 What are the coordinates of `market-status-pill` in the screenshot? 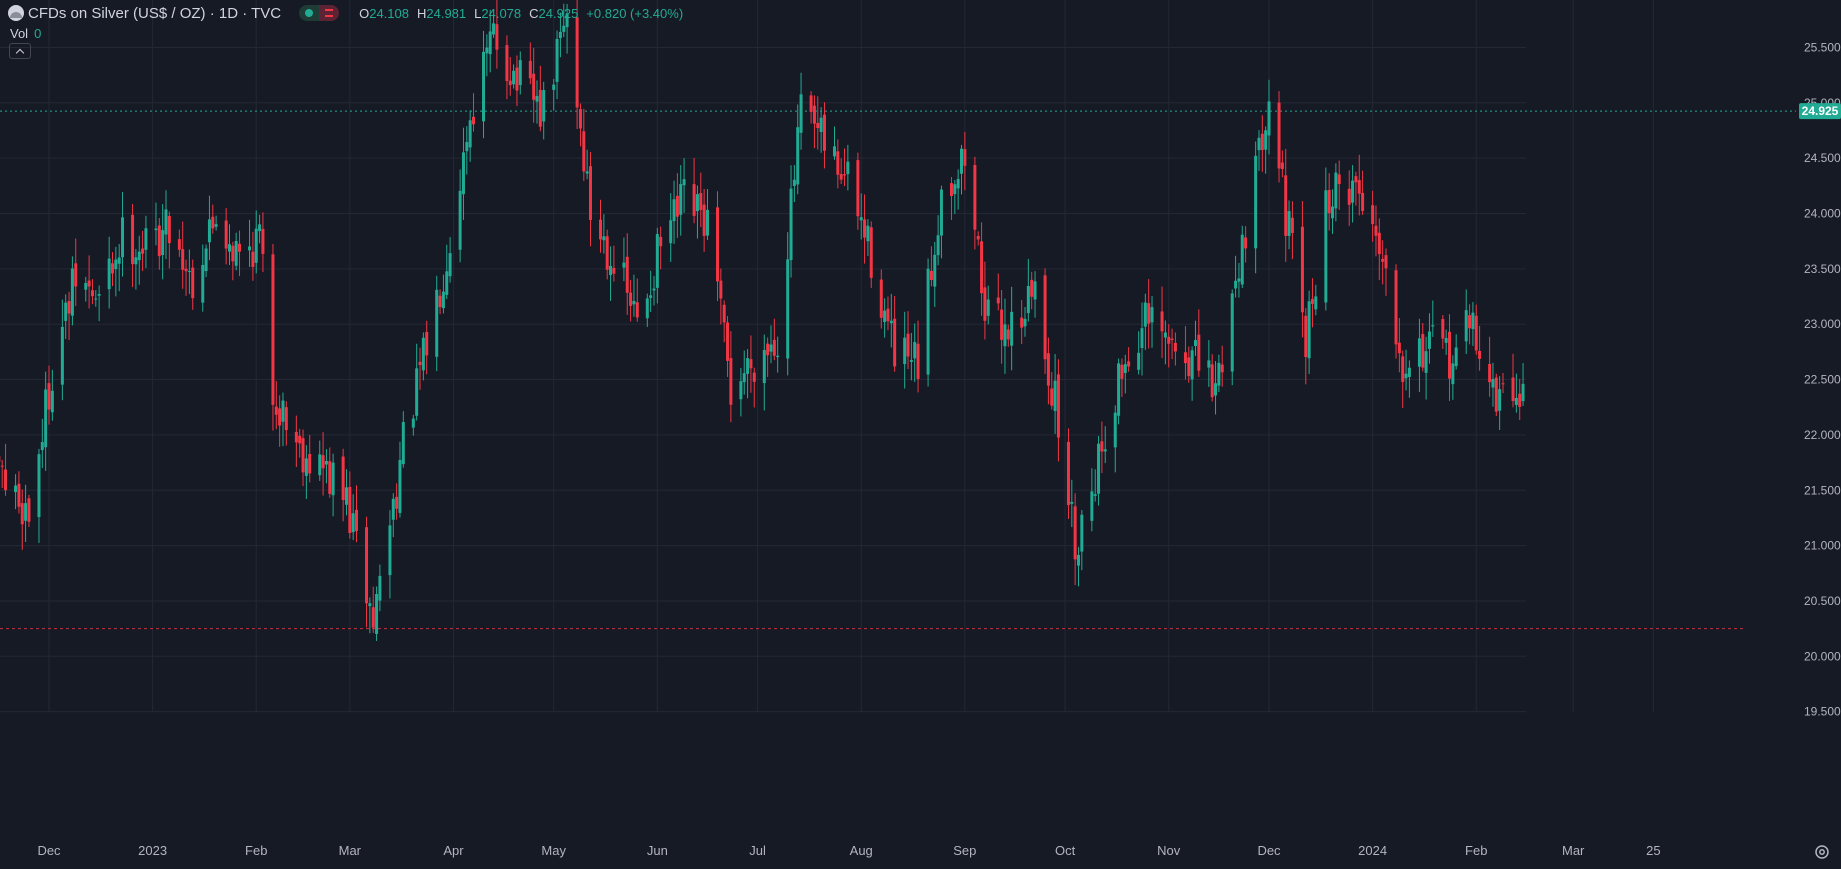 It's located at (319, 13).